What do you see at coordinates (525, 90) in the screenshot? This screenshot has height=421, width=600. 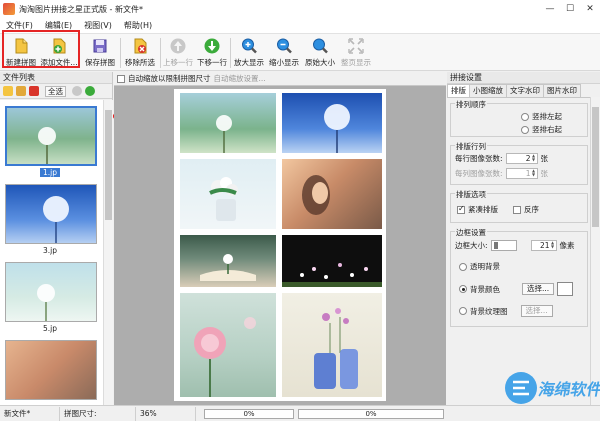 I see `tab-text-watermark: 文字水印` at bounding box center [525, 90].